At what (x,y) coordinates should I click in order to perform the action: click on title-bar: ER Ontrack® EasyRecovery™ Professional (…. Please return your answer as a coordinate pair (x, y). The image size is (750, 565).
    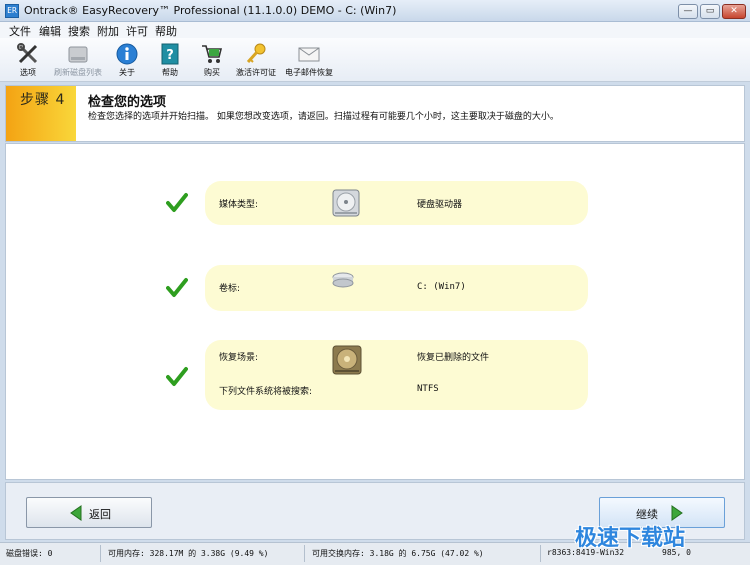
    Looking at the image, I should click on (375, 11).